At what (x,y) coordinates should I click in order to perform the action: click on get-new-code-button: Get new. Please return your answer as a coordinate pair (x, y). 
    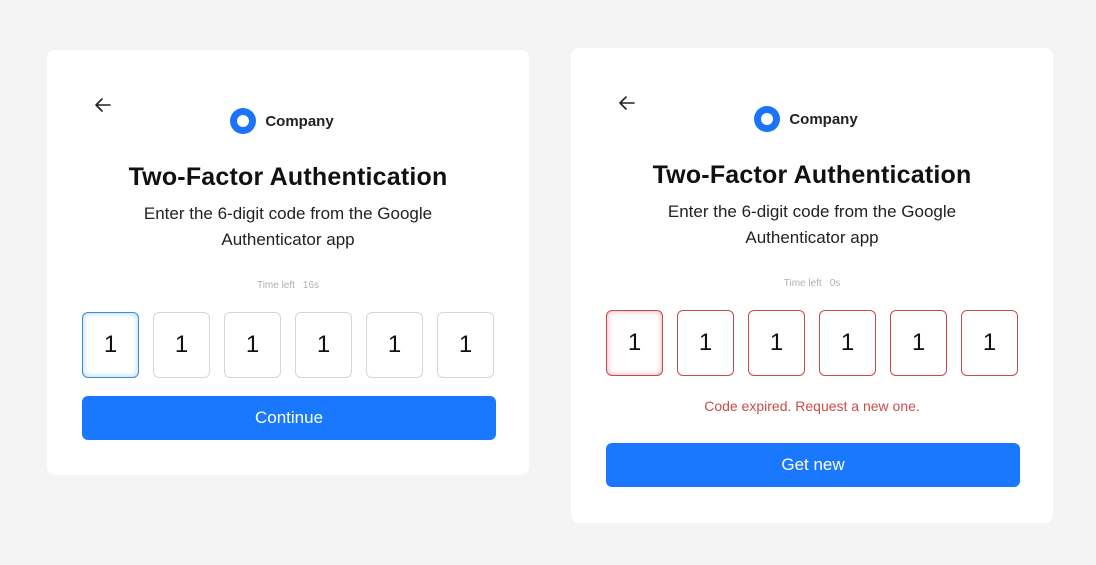
    Looking at the image, I should click on (813, 465).